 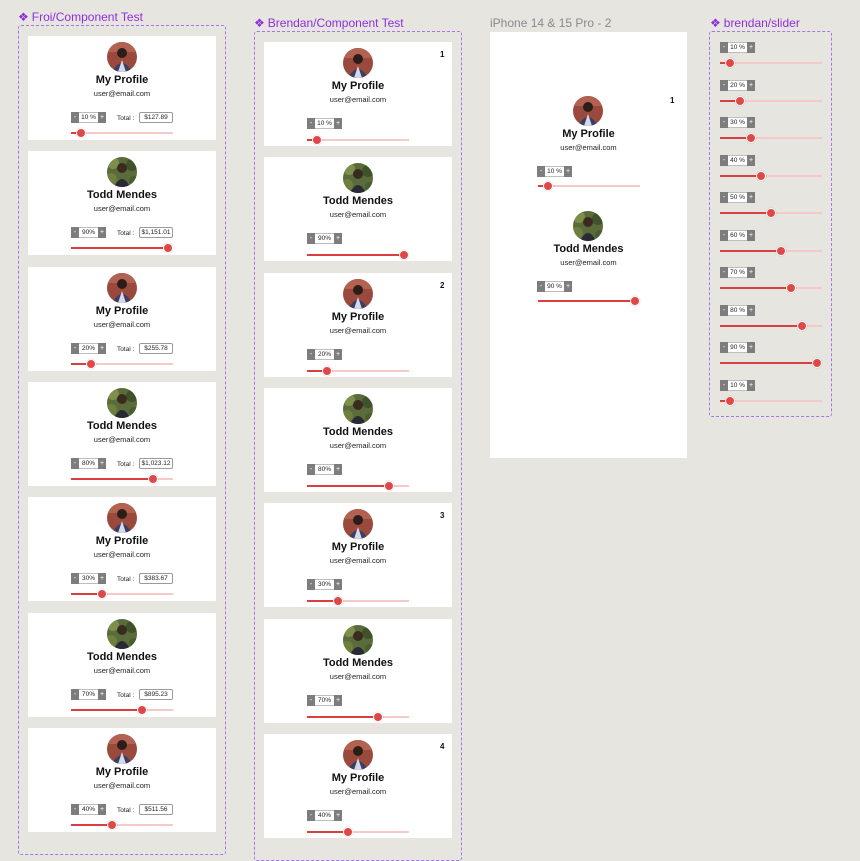 What do you see at coordinates (358, 209) in the screenshot?
I see `profile-card: Todd Mendes user@email.com -90% +` at bounding box center [358, 209].